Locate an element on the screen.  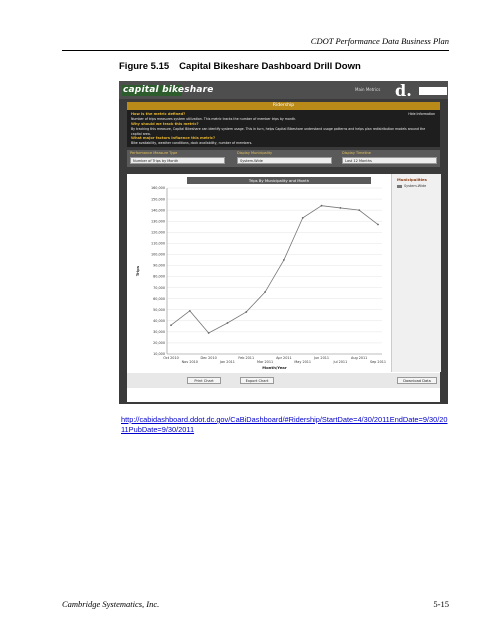
legend-title: Municipalities is located at coordinates (412, 179).